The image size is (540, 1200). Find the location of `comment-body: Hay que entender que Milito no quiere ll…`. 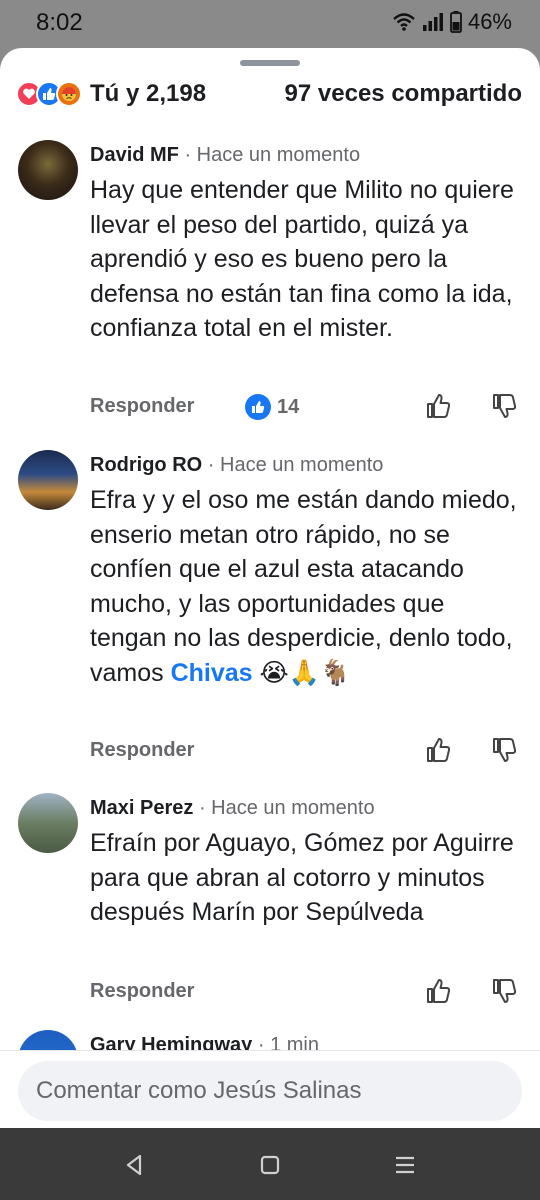

comment-body: Hay que entender que Milito no quiere ll… is located at coordinates (302, 259).